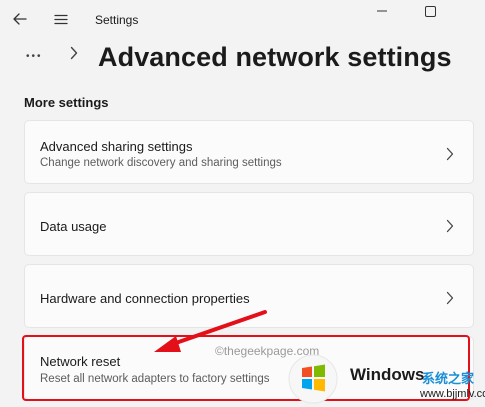  I want to click on navigation-menu-button, so click(61, 19).